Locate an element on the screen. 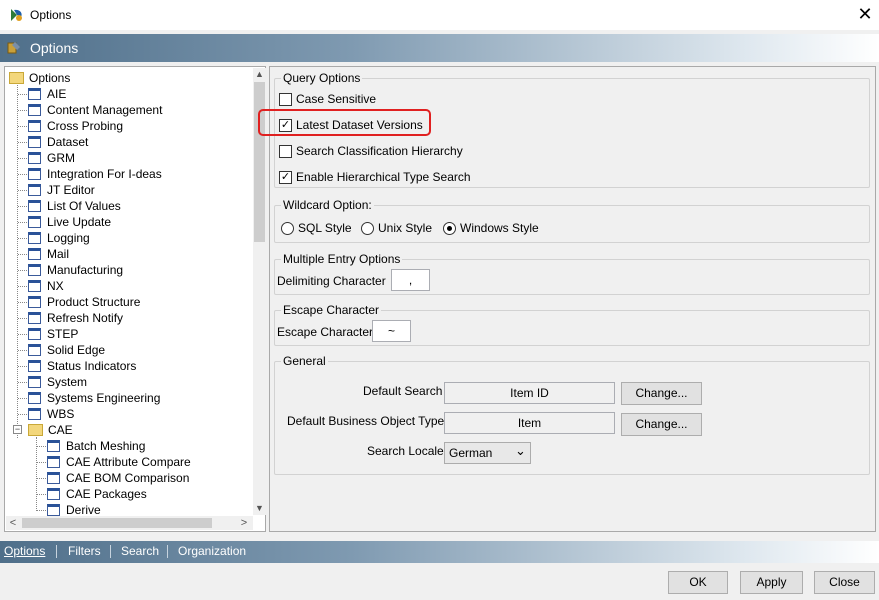 The image size is (879, 600). group-legend: Escape Character is located at coordinates (331, 310).